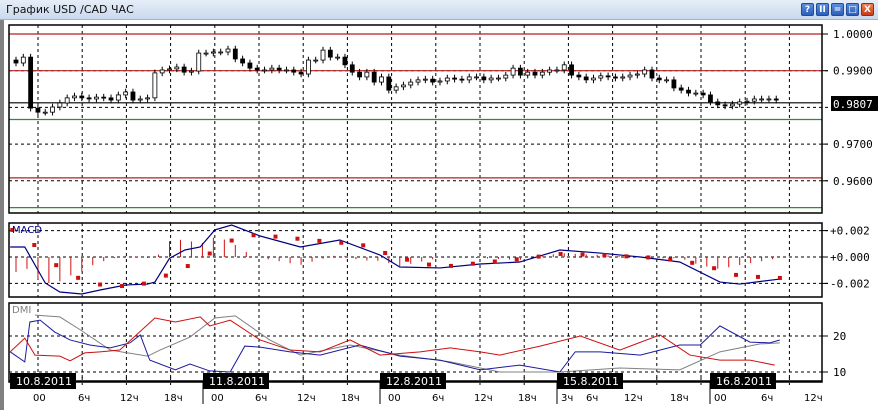  What do you see at coordinates (591, 381) in the screenshot?
I see `date-label: 15.8.2011` at bounding box center [591, 381].